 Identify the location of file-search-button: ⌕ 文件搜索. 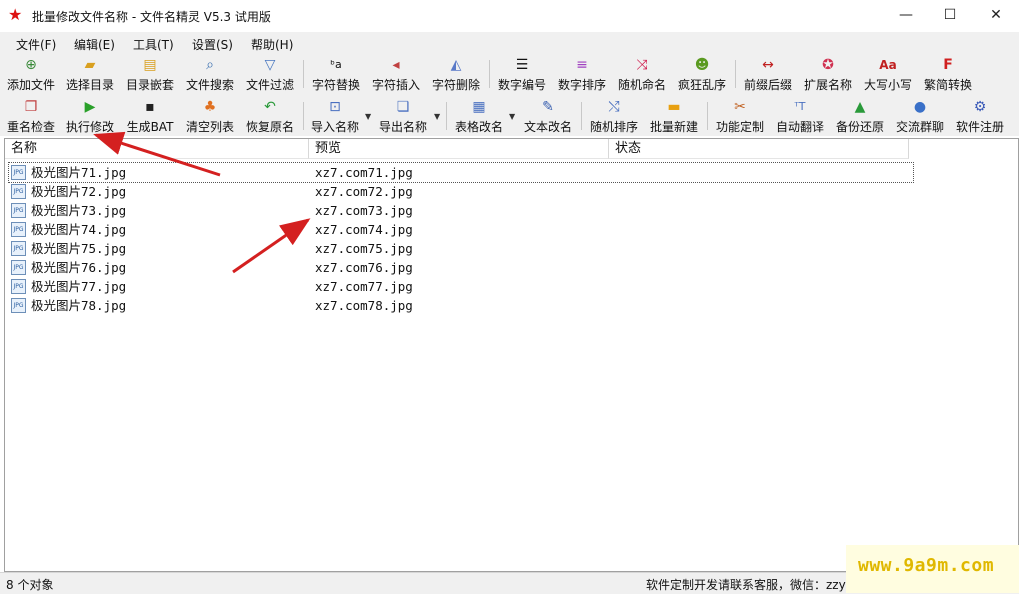
(210, 74).